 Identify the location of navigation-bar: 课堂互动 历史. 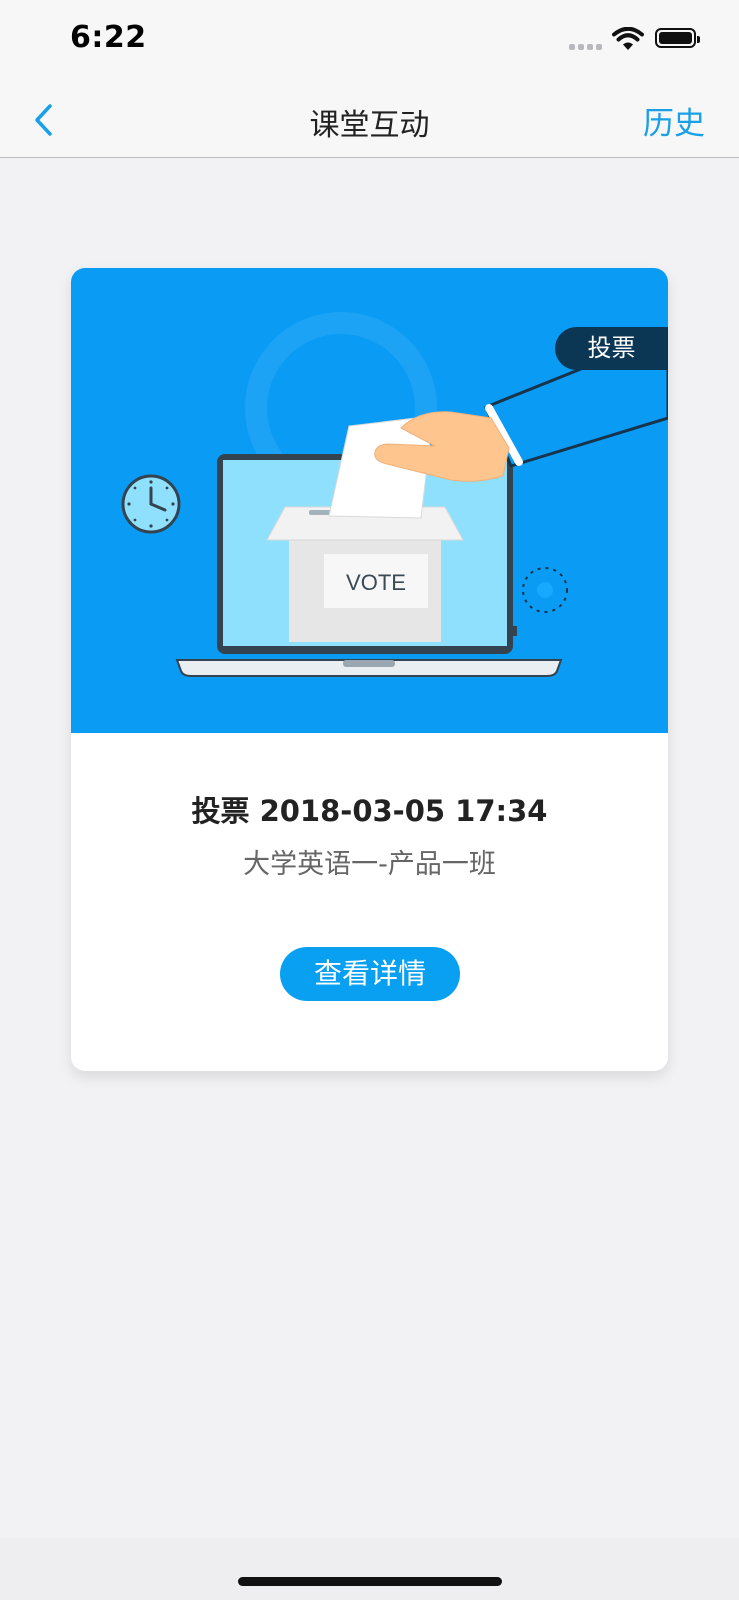
(369, 121).